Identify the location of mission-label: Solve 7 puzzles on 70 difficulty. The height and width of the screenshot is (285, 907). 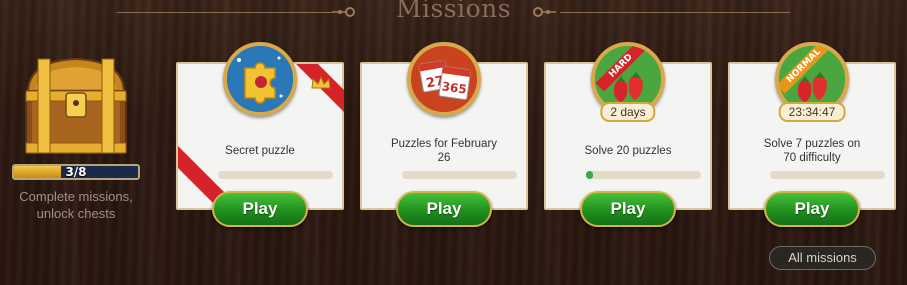
(812, 151).